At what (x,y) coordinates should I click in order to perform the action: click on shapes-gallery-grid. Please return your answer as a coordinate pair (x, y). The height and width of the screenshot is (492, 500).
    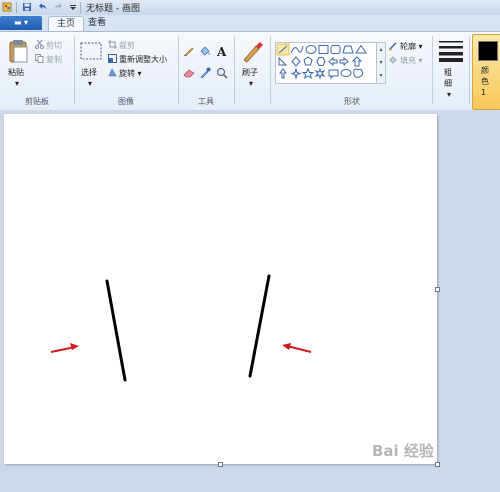
    Looking at the image, I should click on (321, 61).